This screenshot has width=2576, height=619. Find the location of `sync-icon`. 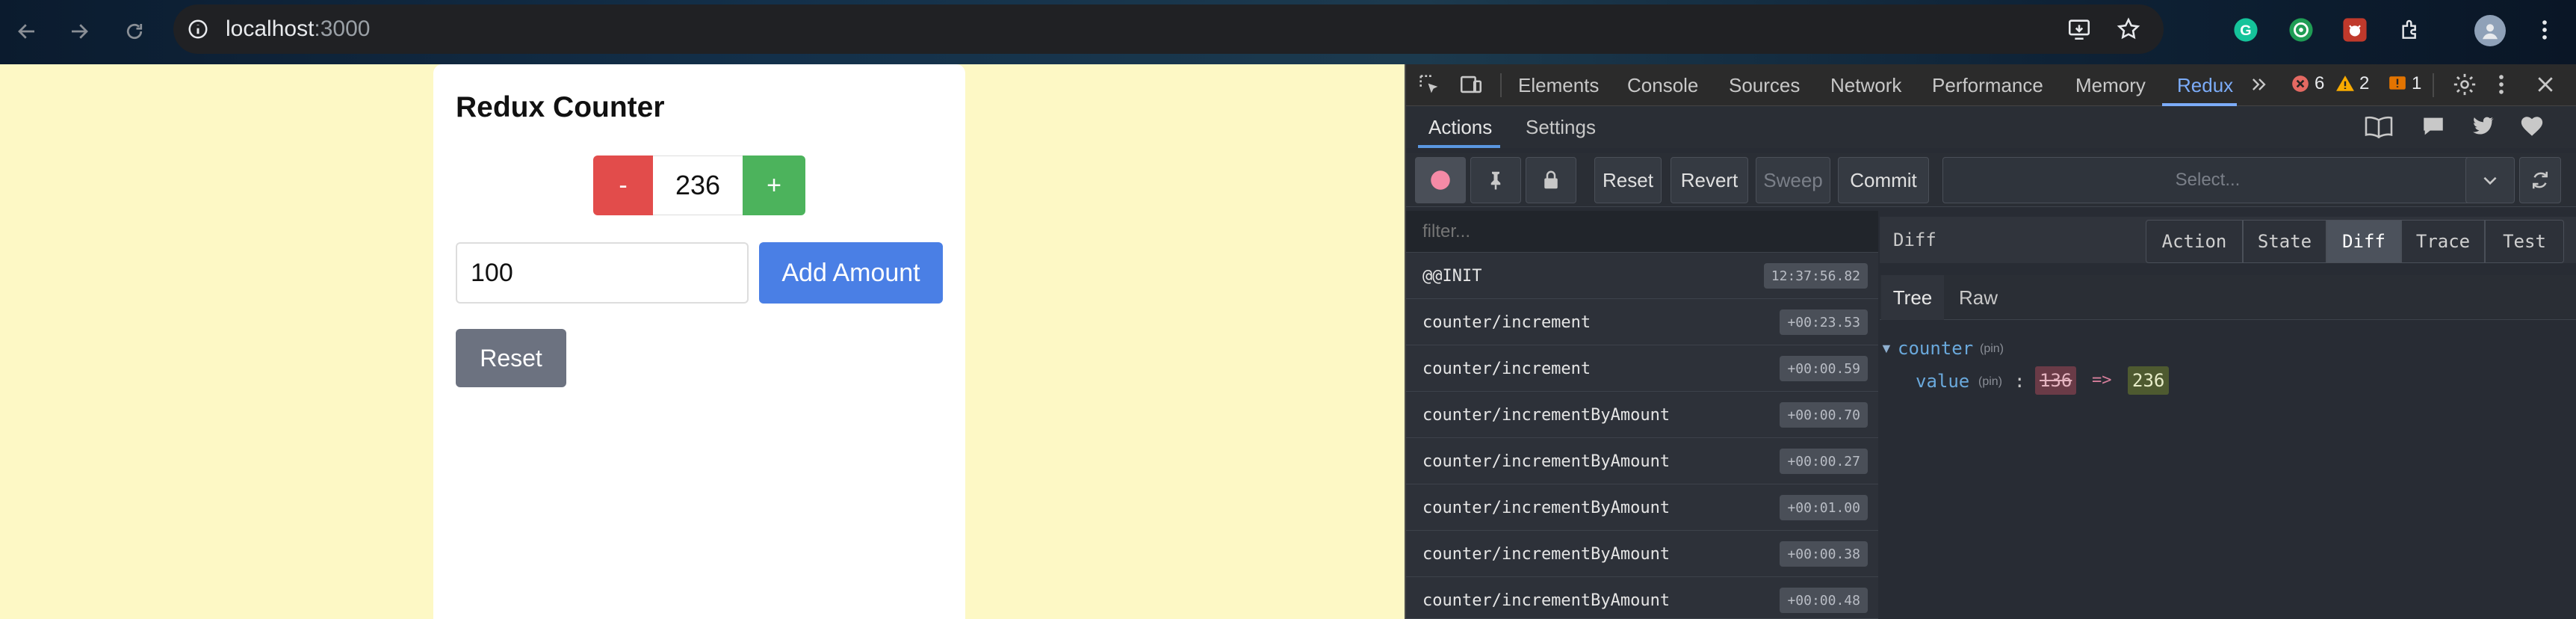

sync-icon is located at coordinates (2540, 180).